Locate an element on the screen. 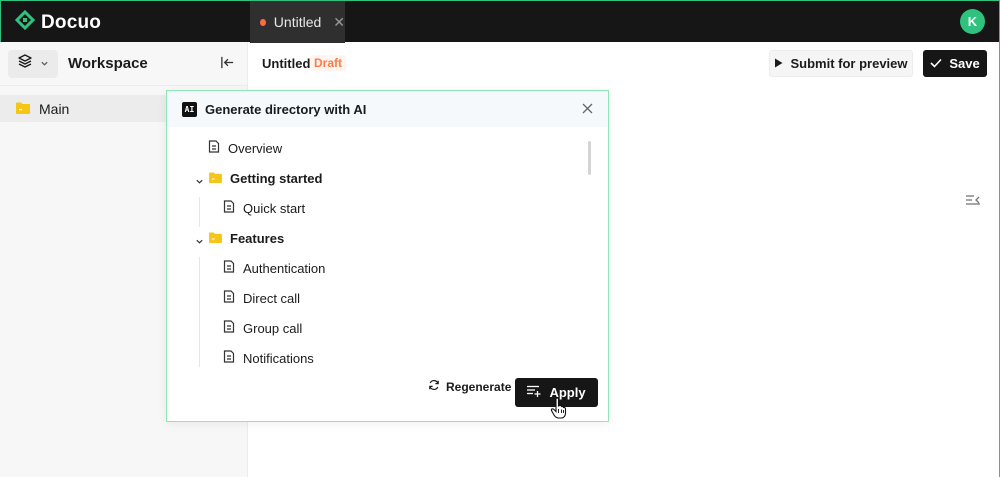  sidebar-item-label: Main is located at coordinates (54, 108).